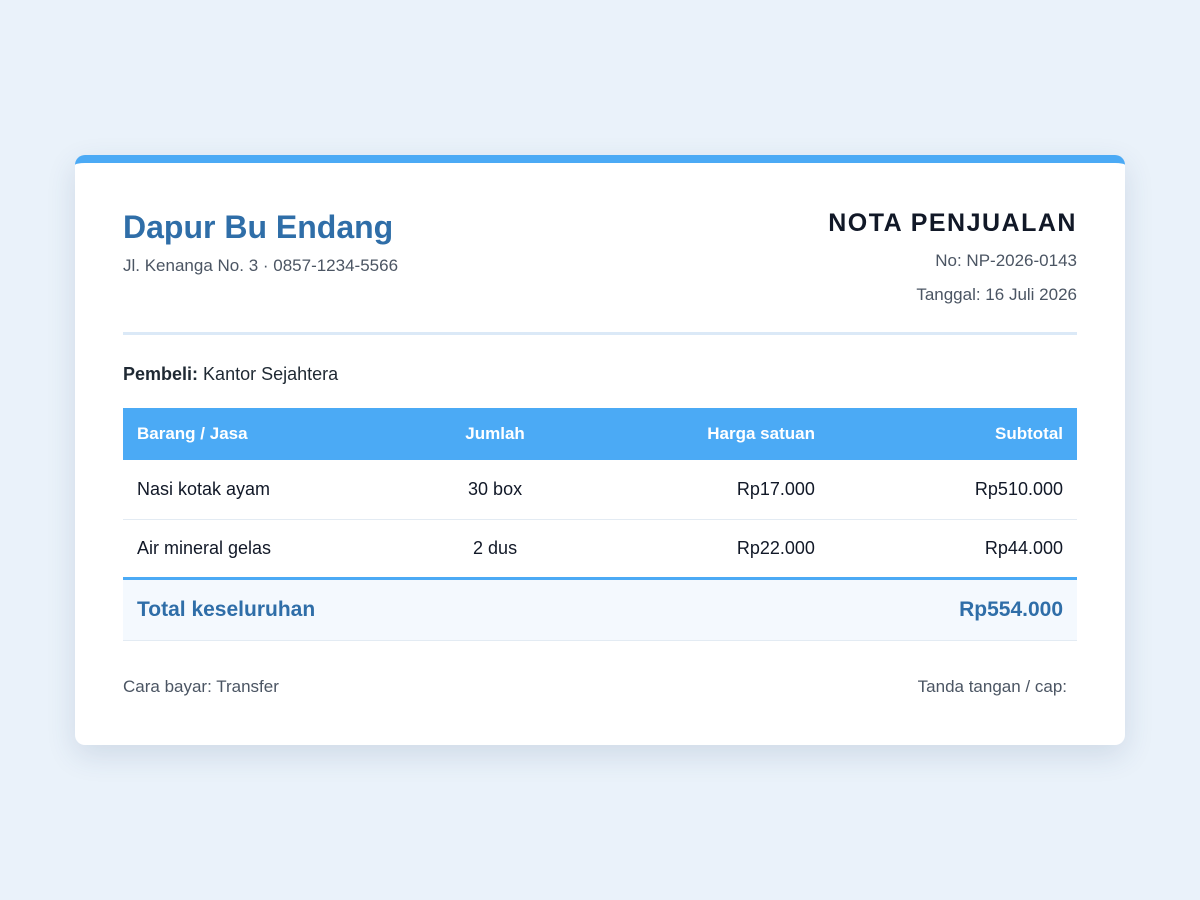 Image resolution: width=1200 pixels, height=900 pixels. I want to click on shop-name: Dapur Bu Endang, so click(258, 227).